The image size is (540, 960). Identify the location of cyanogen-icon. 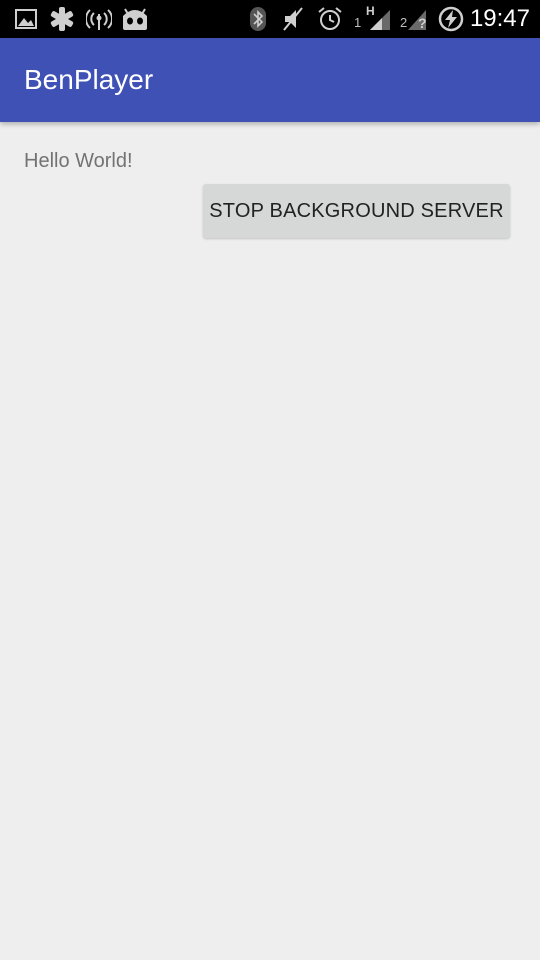
(62, 19).